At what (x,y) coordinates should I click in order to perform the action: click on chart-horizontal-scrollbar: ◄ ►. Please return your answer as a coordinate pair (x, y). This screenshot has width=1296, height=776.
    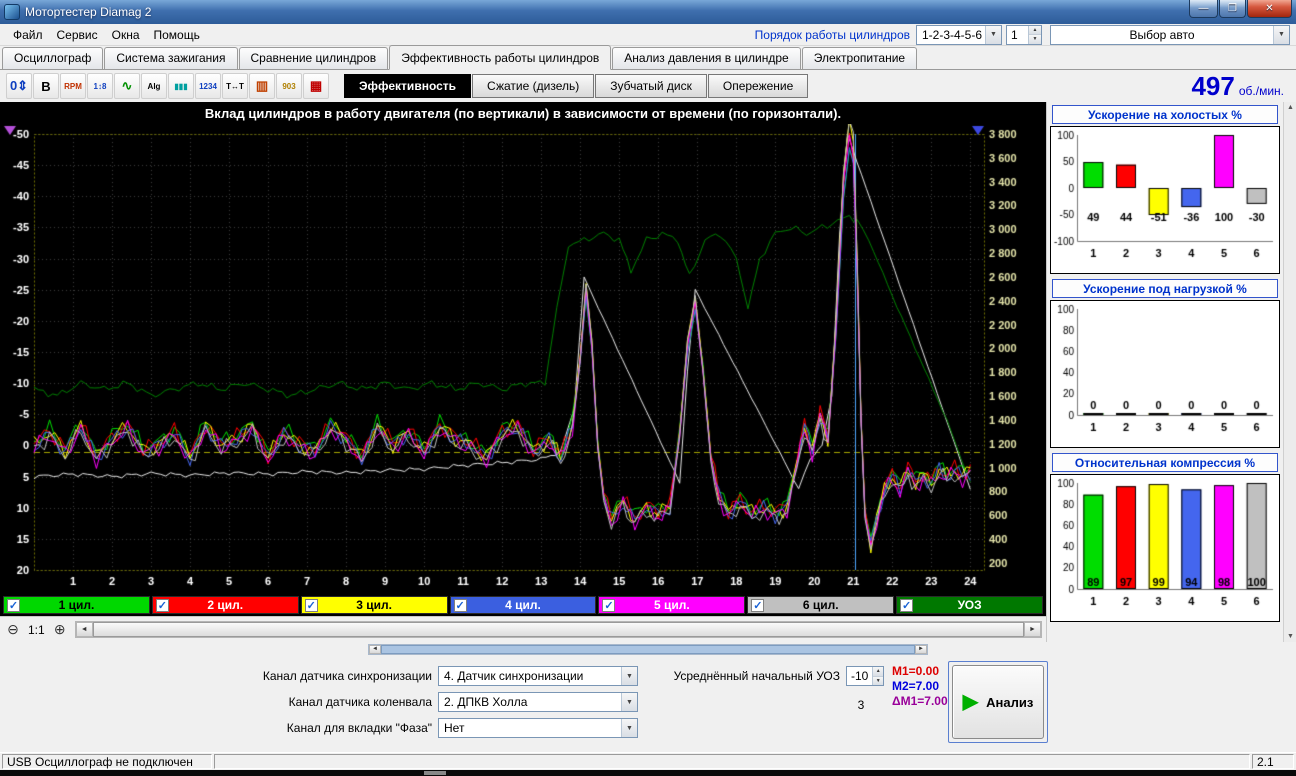
    Looking at the image, I should click on (558, 629).